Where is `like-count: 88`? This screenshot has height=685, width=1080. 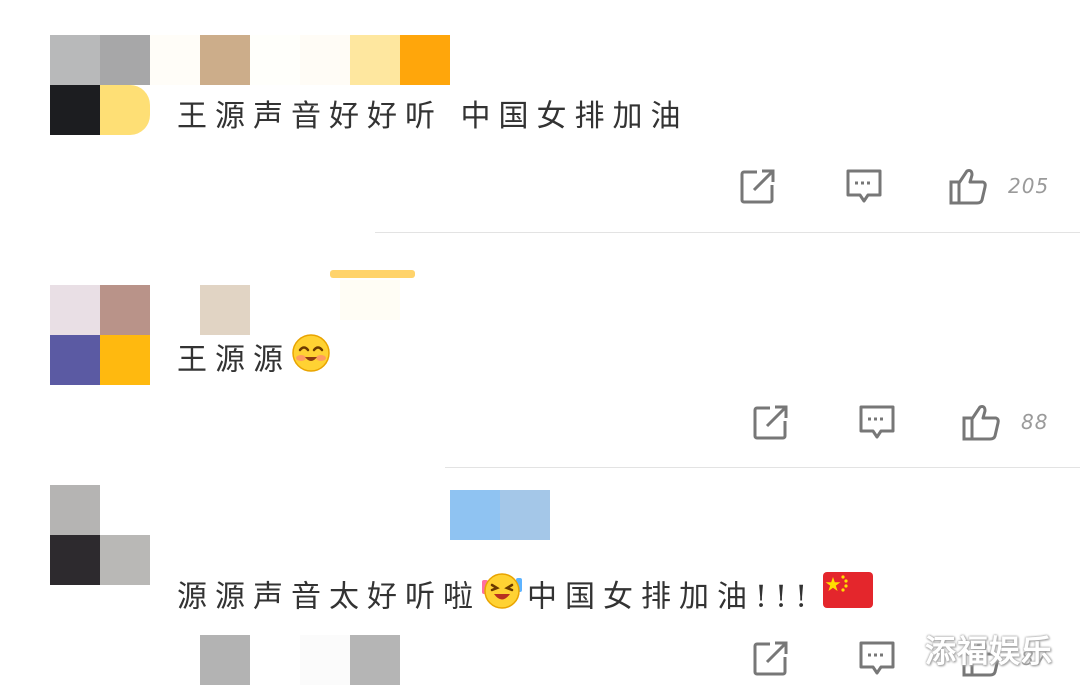
like-count: 88 is located at coordinates (1035, 422).